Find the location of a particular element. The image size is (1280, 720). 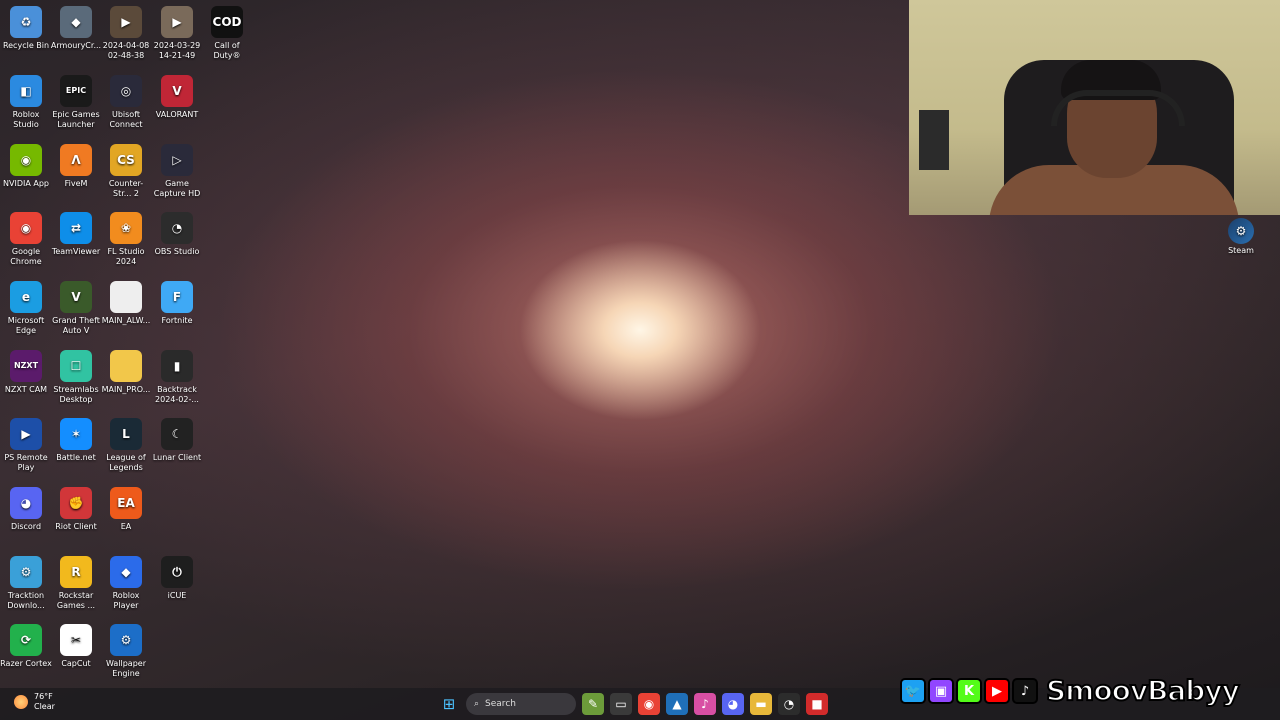

gta-icon: V is located at coordinates (76, 297).